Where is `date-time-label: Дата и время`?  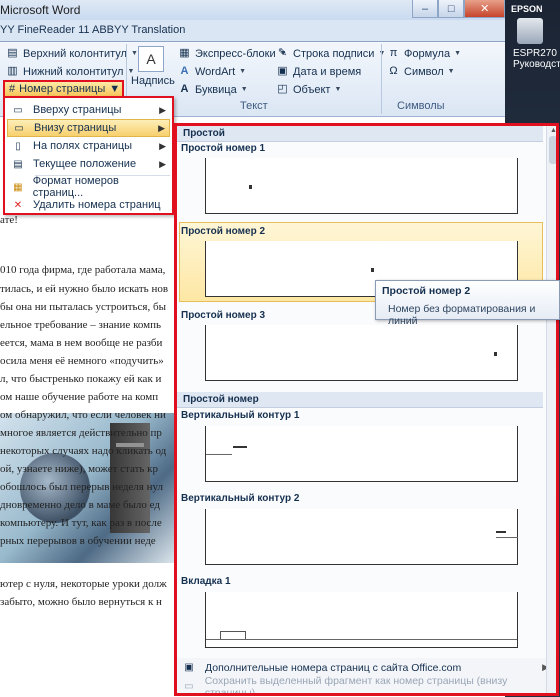 date-time-label: Дата и время is located at coordinates (327, 71).